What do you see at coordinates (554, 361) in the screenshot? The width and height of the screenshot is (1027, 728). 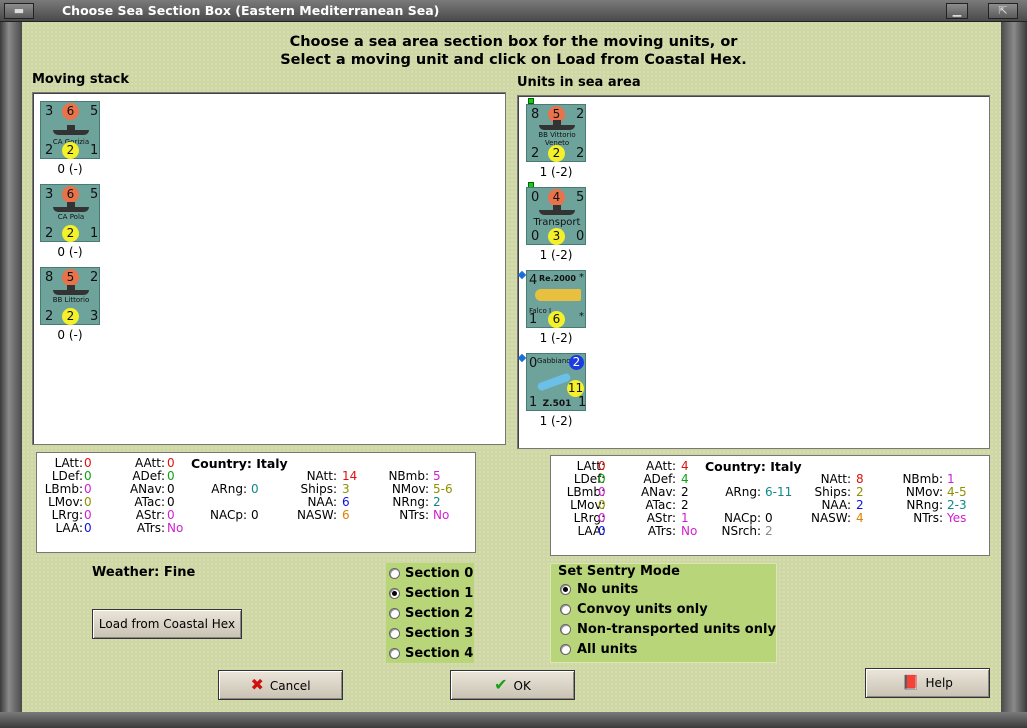 I see `counter-aircraft-type: Gabbiano` at bounding box center [554, 361].